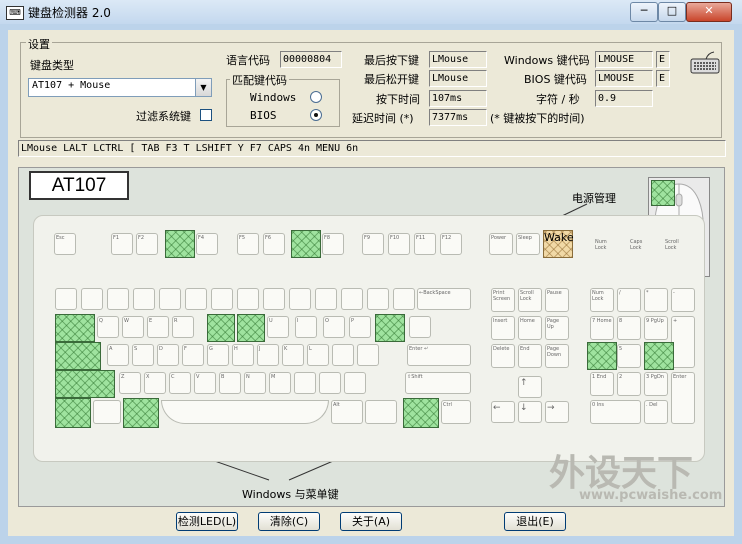 This screenshot has width=742, height=544. Describe the element at coordinates (207, 521) in the screenshot. I see `test-led-button: 检测LED(L)` at that location.